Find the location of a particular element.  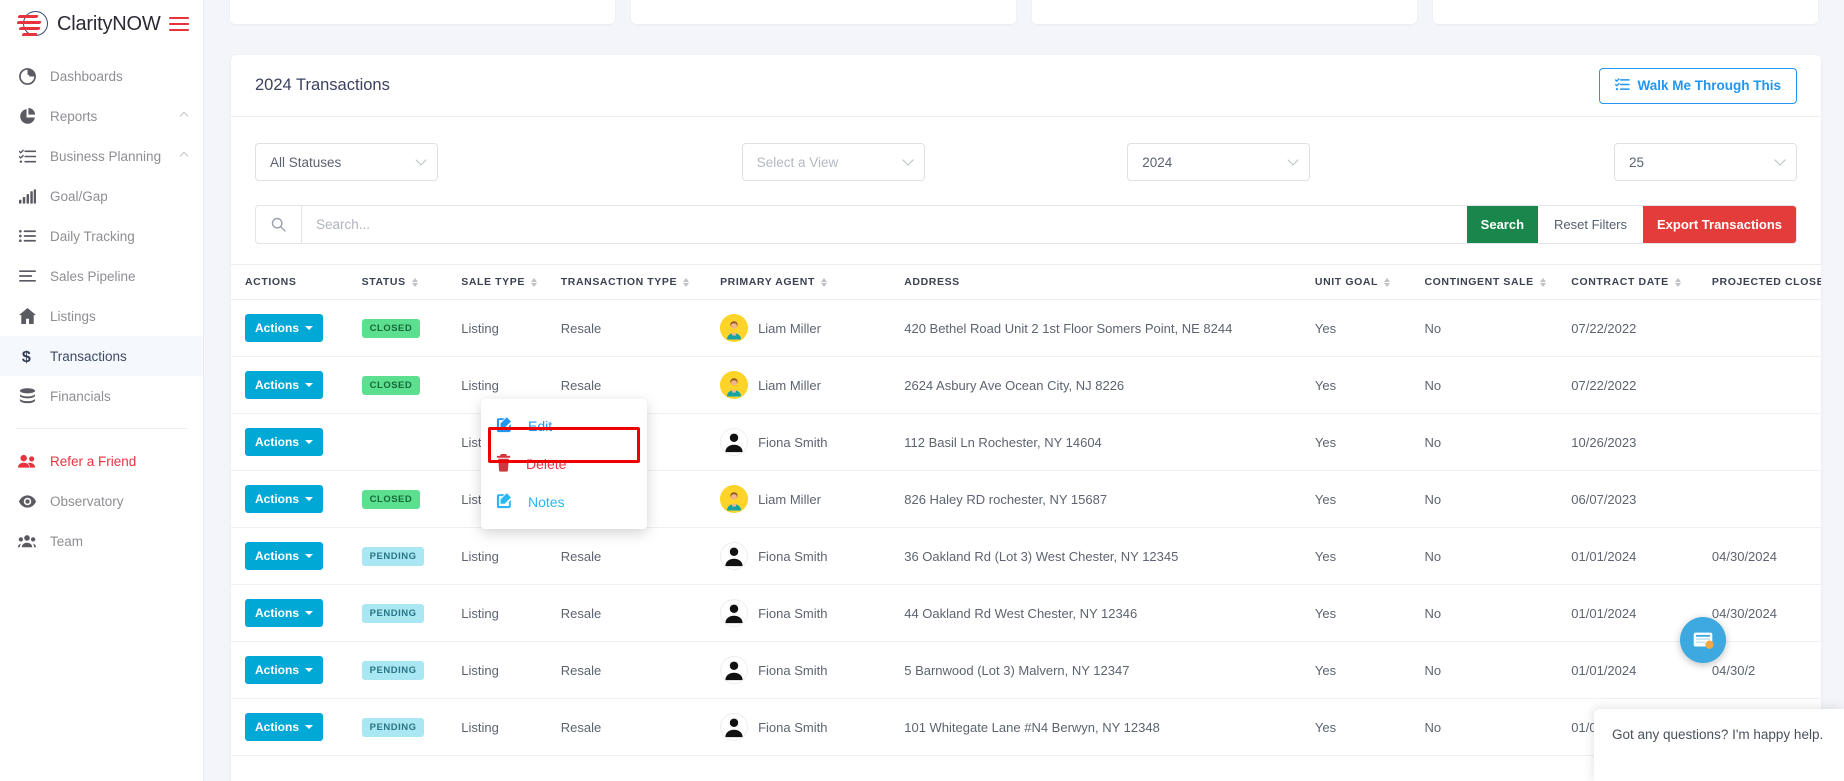

view-filter-select: Select a View is located at coordinates (833, 162).